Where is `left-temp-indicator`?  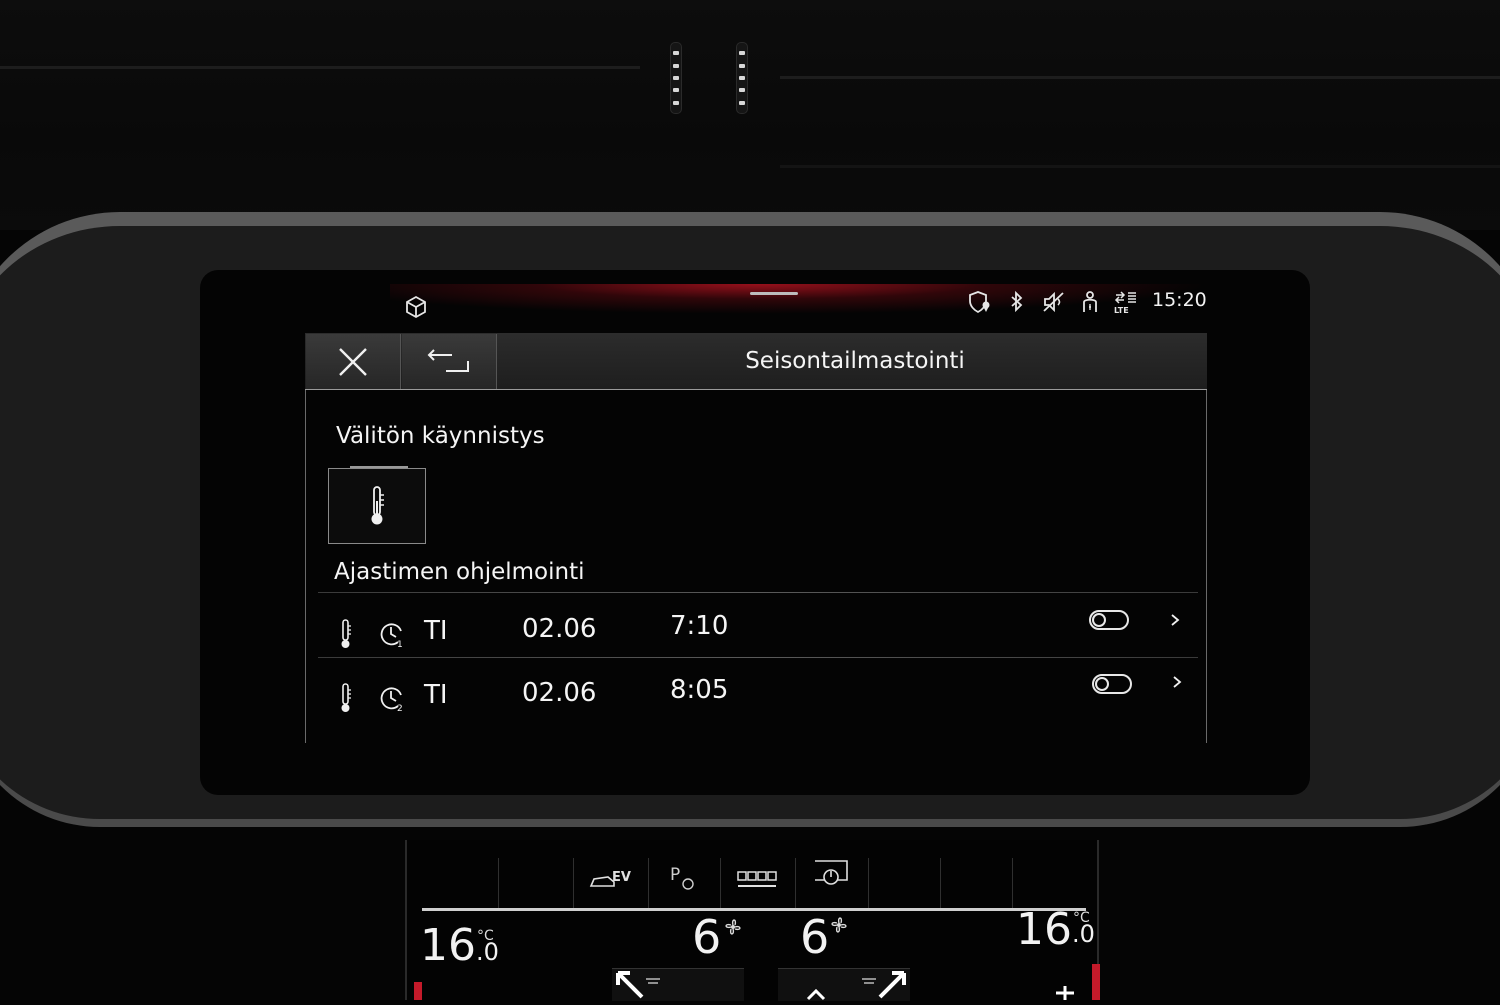
left-temp-indicator is located at coordinates (418, 991).